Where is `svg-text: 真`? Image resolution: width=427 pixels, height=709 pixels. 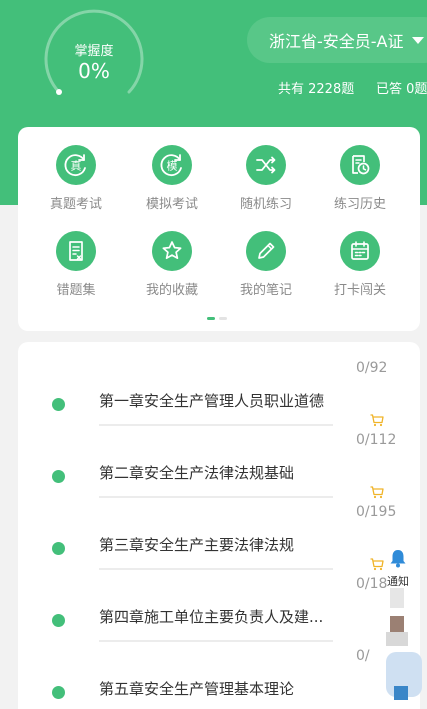 svg-text: 真 is located at coordinates (76, 166).